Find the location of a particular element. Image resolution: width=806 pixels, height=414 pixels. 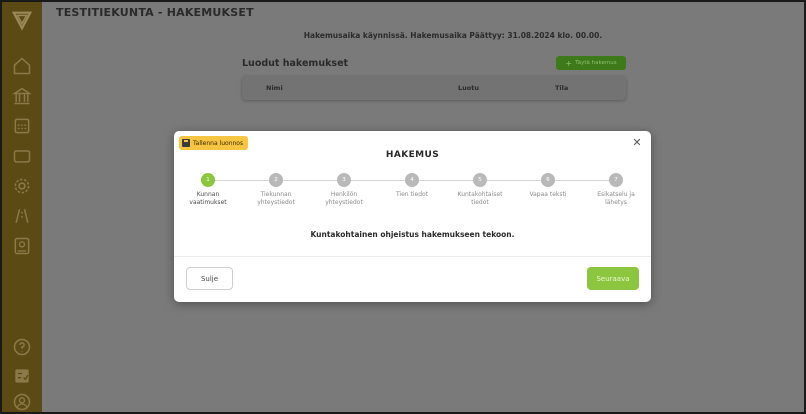

step-label: Tien tiedot is located at coordinates (412, 194).